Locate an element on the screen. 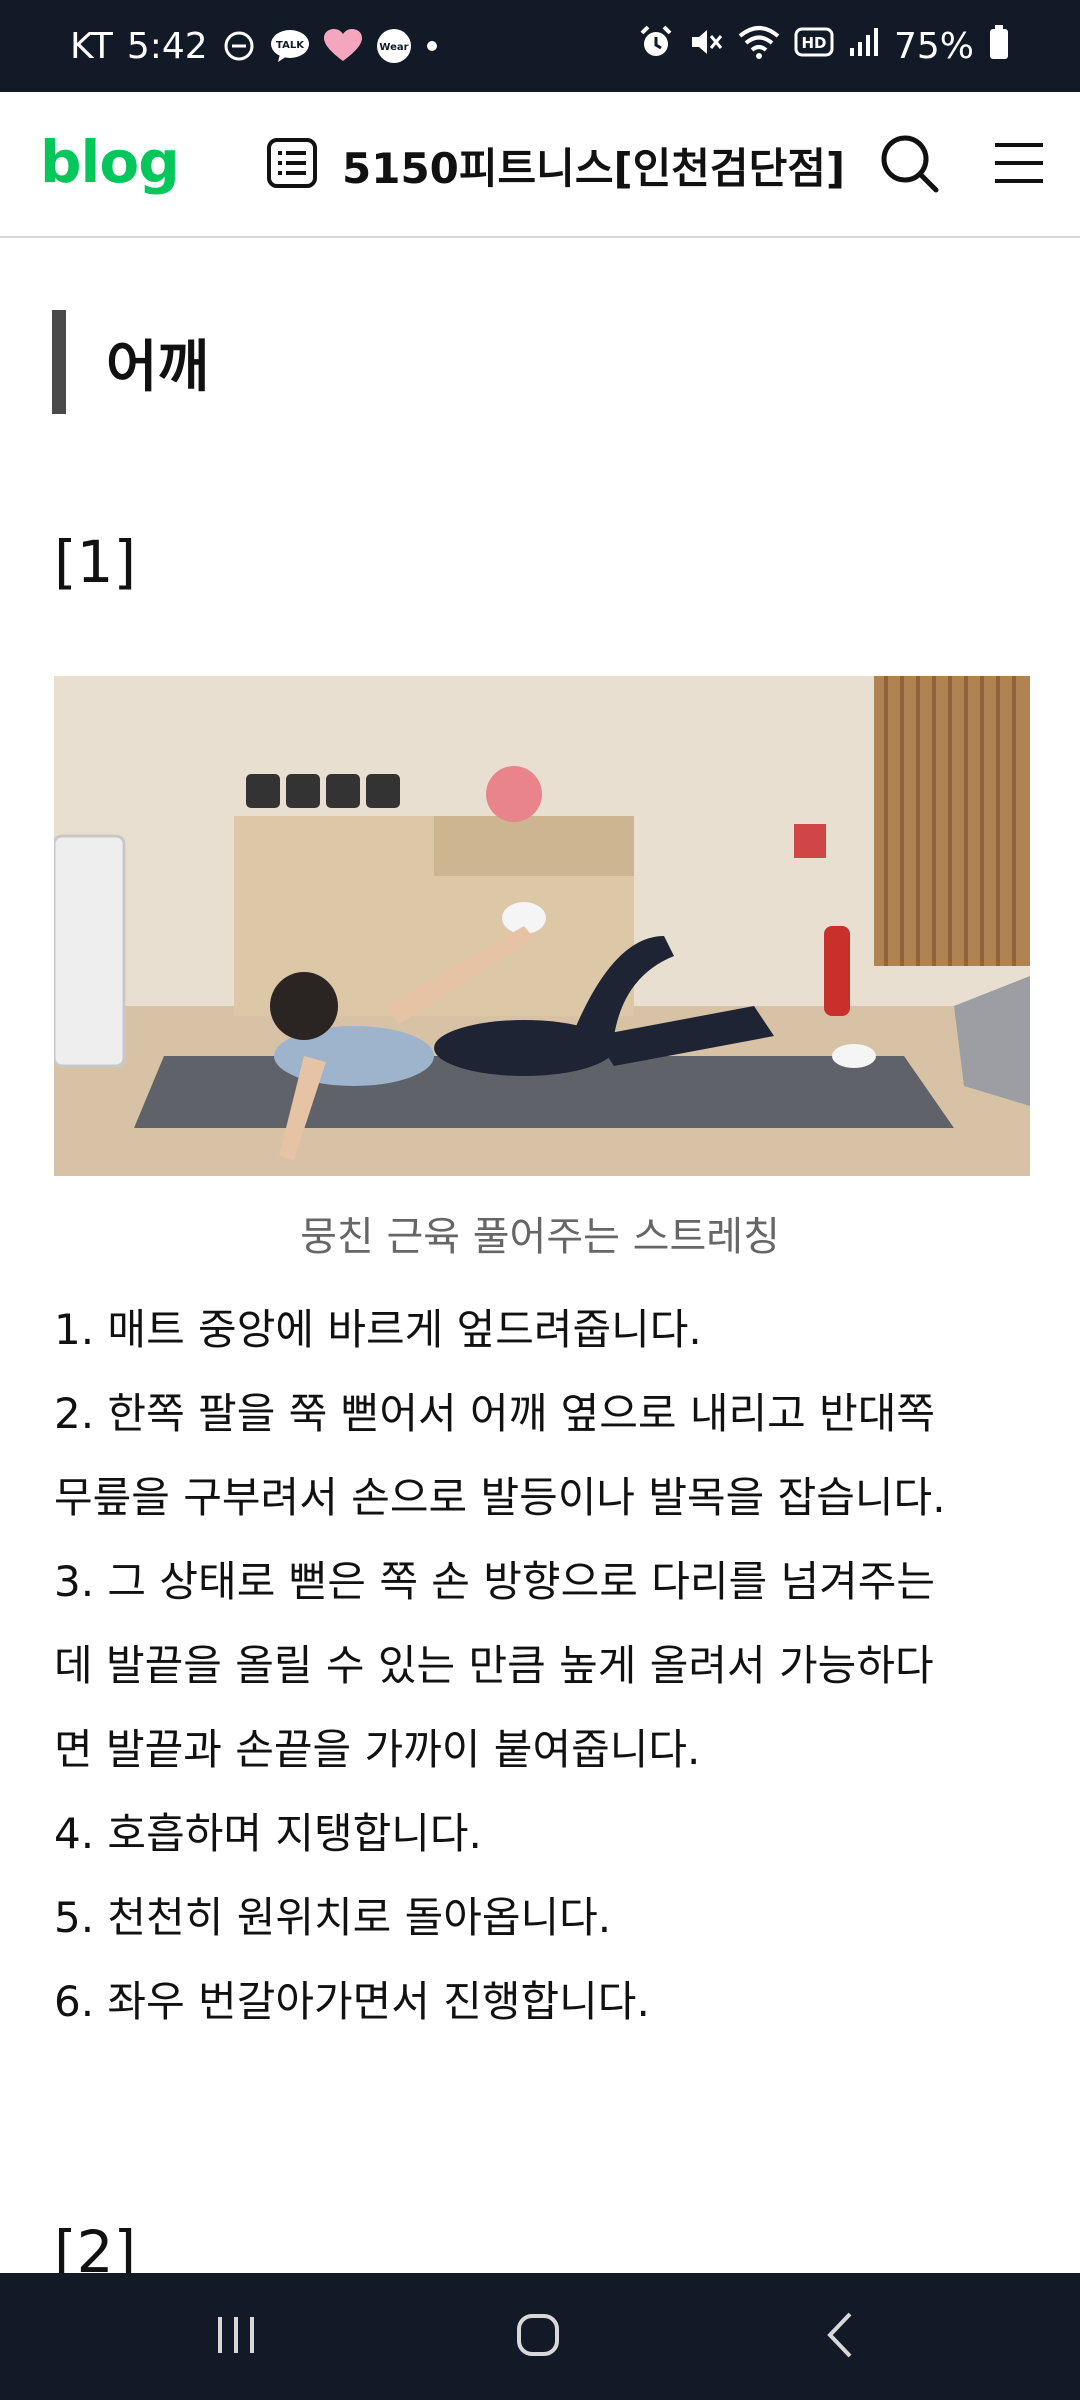 This screenshot has height=2400, width=1080. item-number: [1] is located at coordinates (95, 562).